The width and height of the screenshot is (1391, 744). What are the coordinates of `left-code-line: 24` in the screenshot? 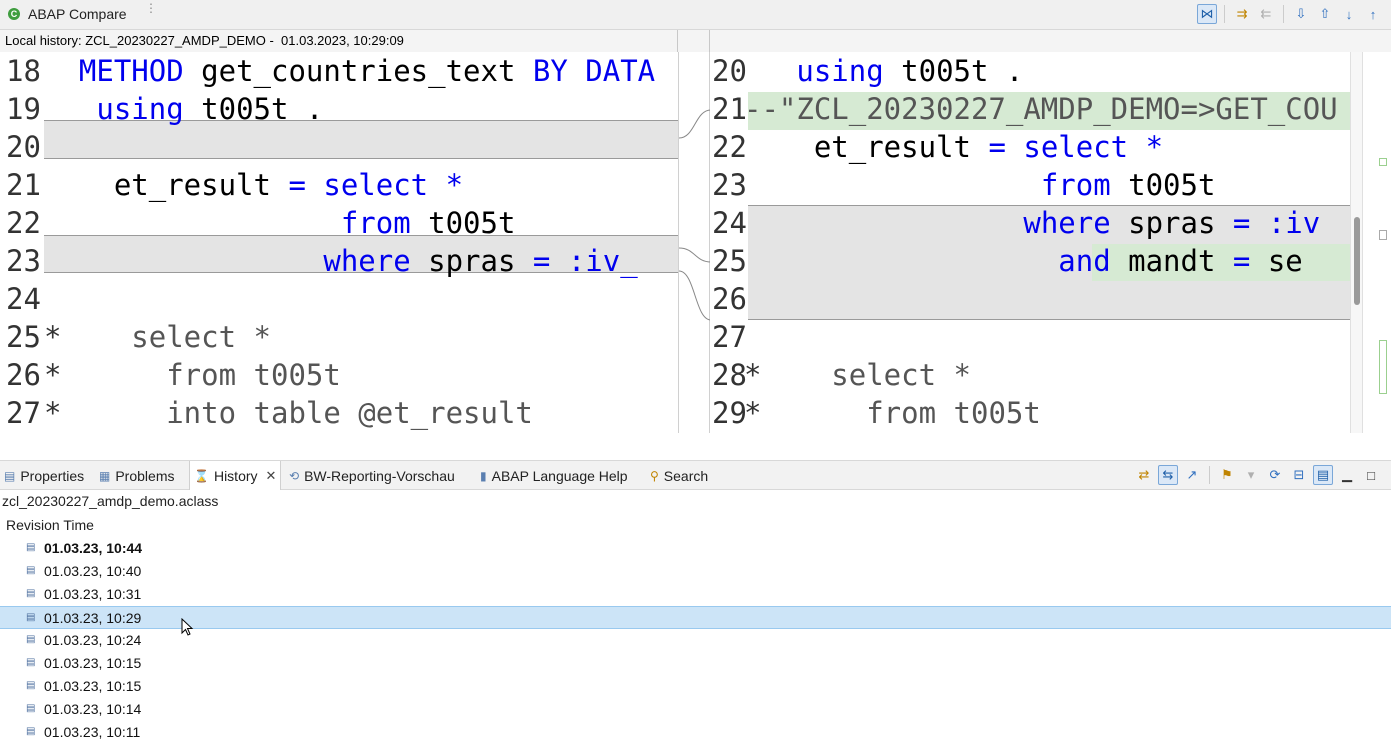 It's located at (339, 299).